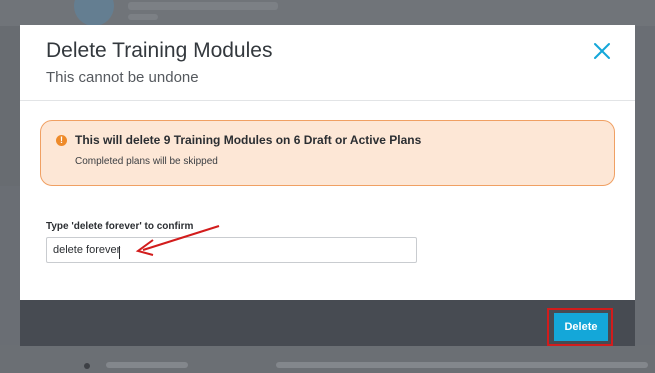 This screenshot has width=655, height=373. Describe the element at coordinates (327, 323) in the screenshot. I see `modal-footer` at that location.